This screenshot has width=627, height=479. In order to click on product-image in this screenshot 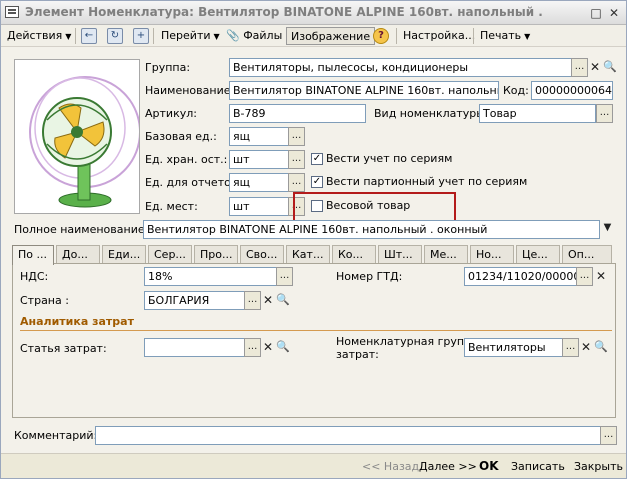, I will do `click(77, 136)`.